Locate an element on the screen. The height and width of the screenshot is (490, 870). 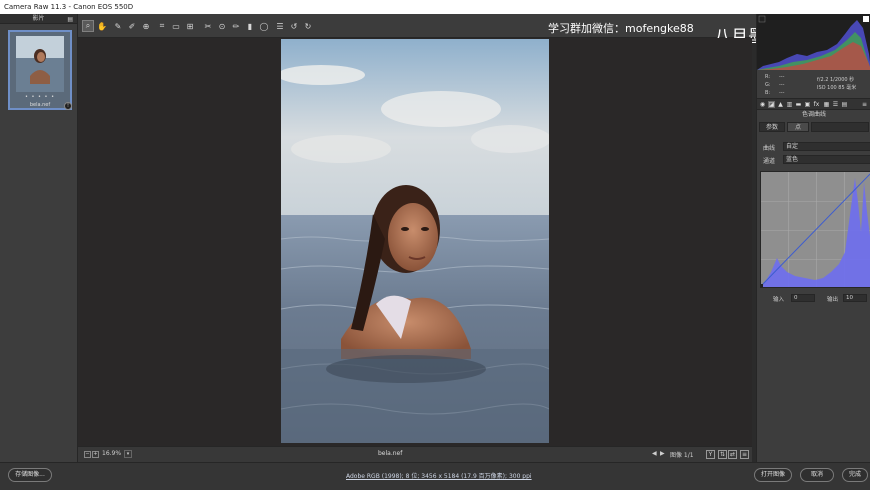
calibration-panel-icon: ▦ is located at coordinates (826, 104).